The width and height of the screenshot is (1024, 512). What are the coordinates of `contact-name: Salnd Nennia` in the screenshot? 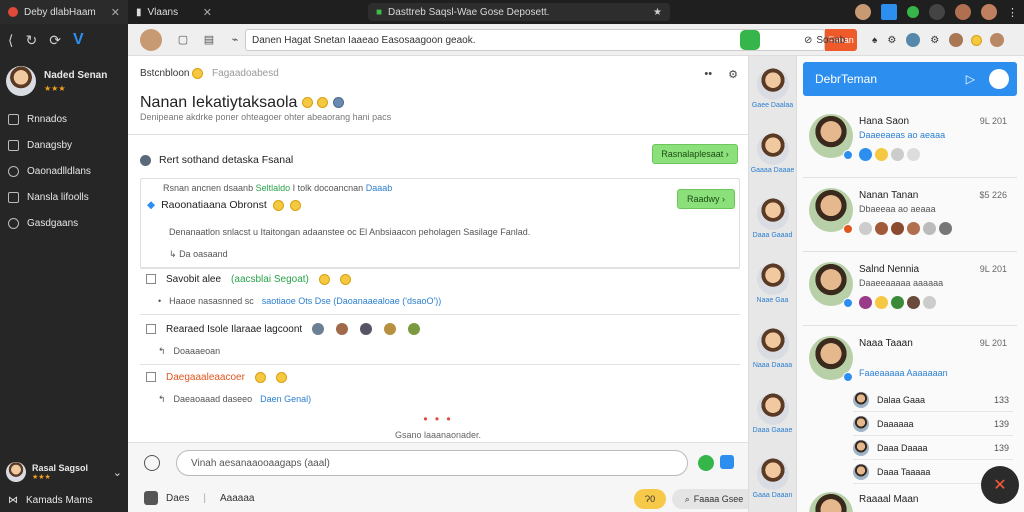 It's located at (889, 269).